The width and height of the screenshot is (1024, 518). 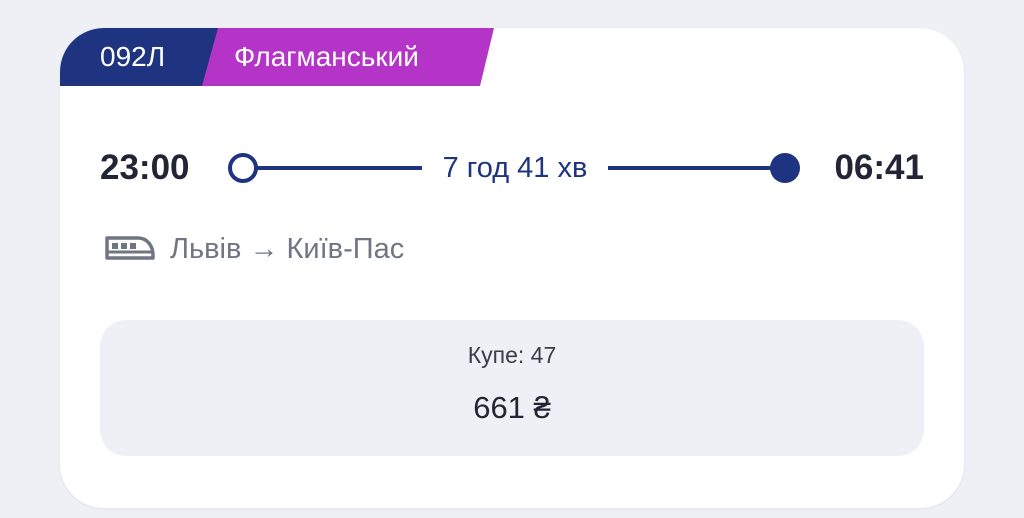 I want to click on train-type-badge: Флагманський, so click(x=348, y=57).